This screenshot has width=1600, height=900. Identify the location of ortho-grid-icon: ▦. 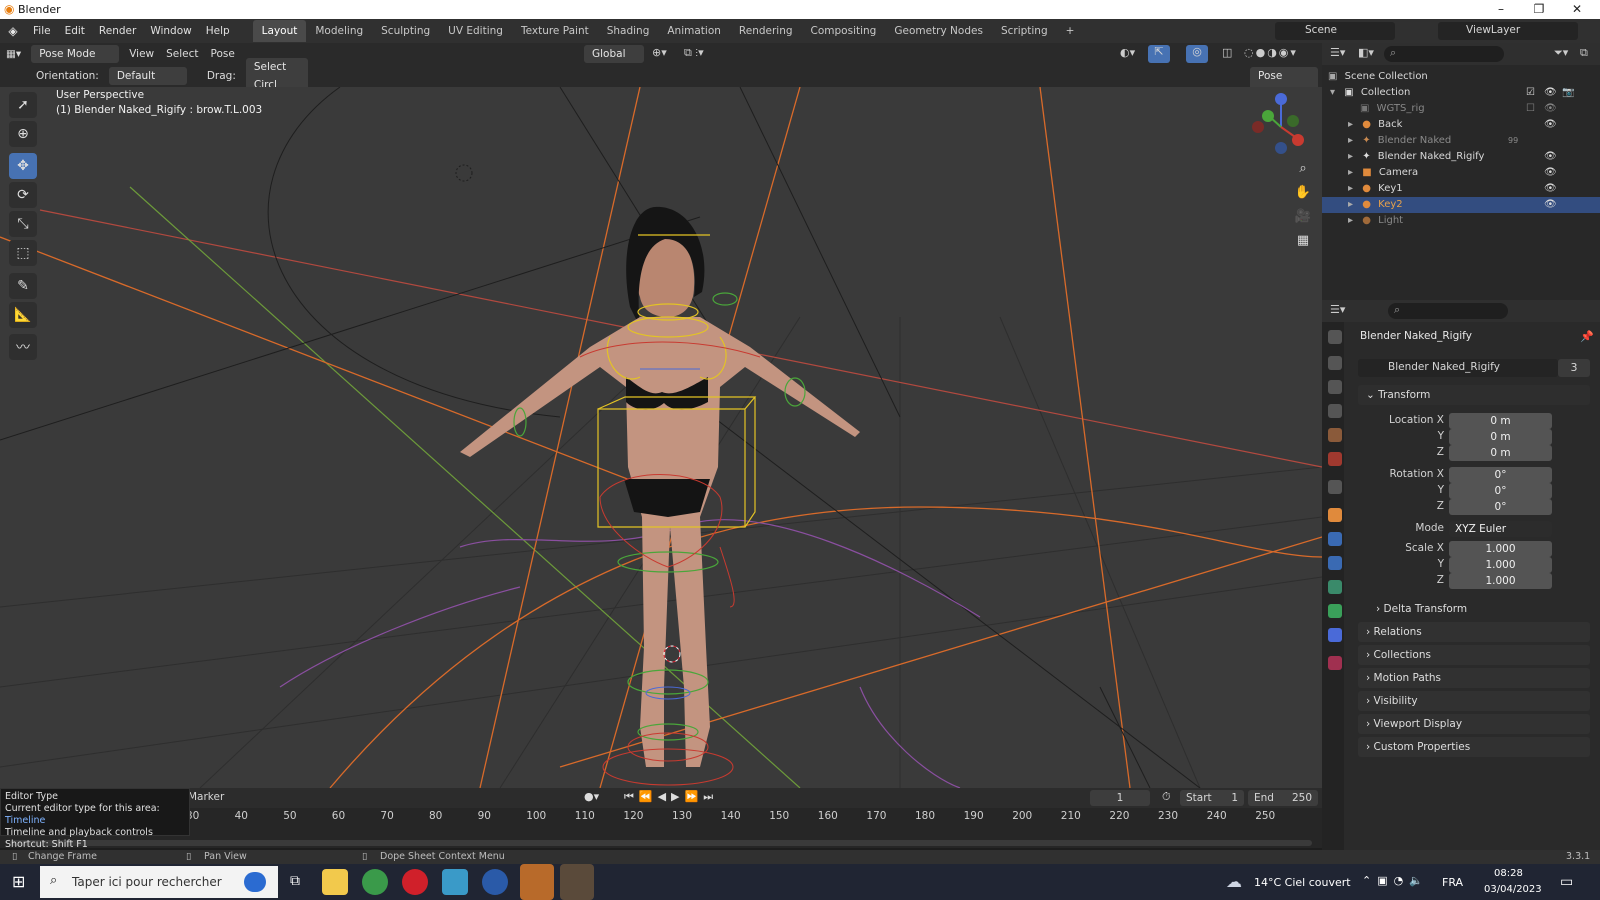
(1303, 241).